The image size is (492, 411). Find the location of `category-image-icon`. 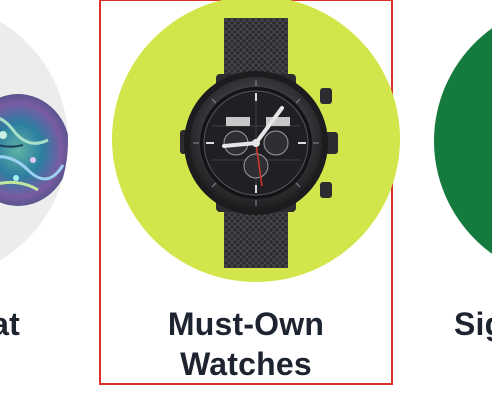

category-image-icon is located at coordinates (463, 141).